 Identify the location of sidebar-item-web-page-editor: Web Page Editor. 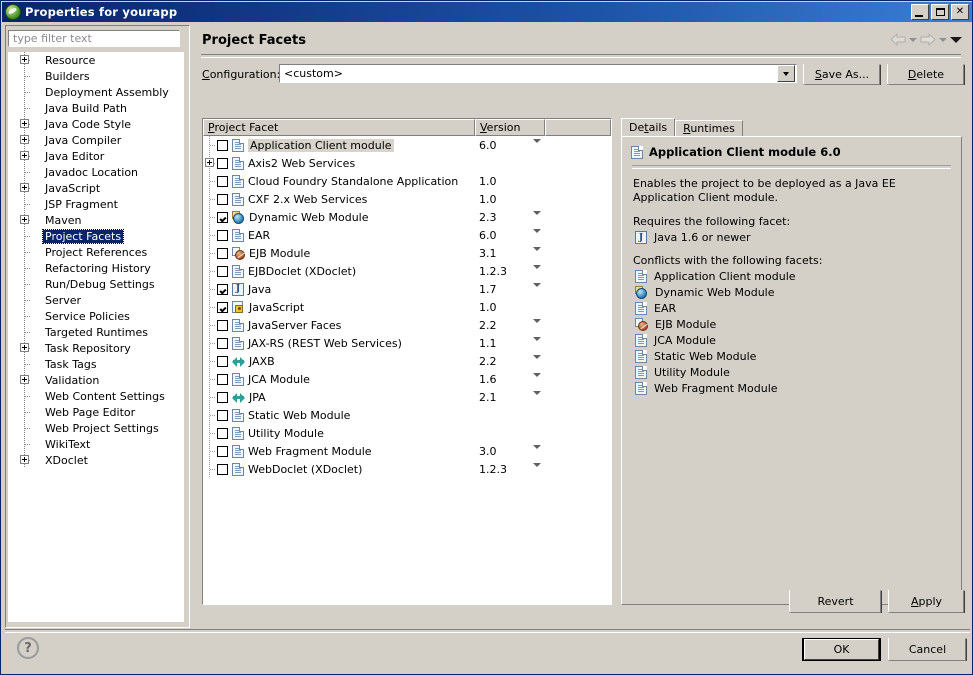
(96, 412).